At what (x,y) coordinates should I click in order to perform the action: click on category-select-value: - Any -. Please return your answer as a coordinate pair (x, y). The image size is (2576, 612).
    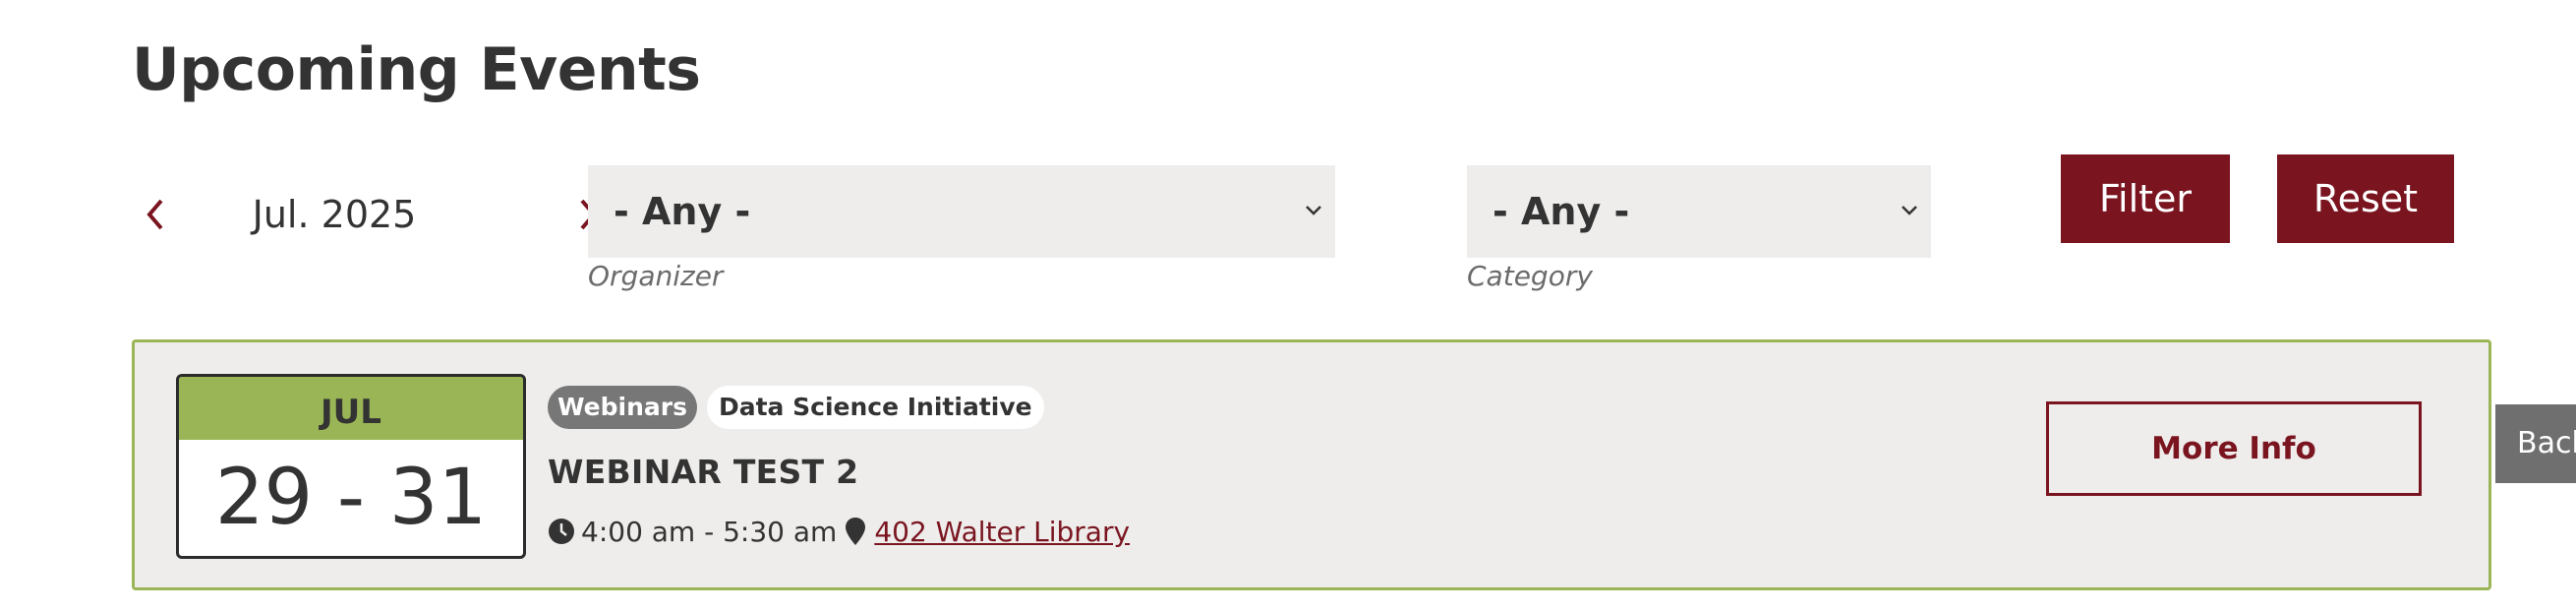
    Looking at the image, I should click on (1561, 211).